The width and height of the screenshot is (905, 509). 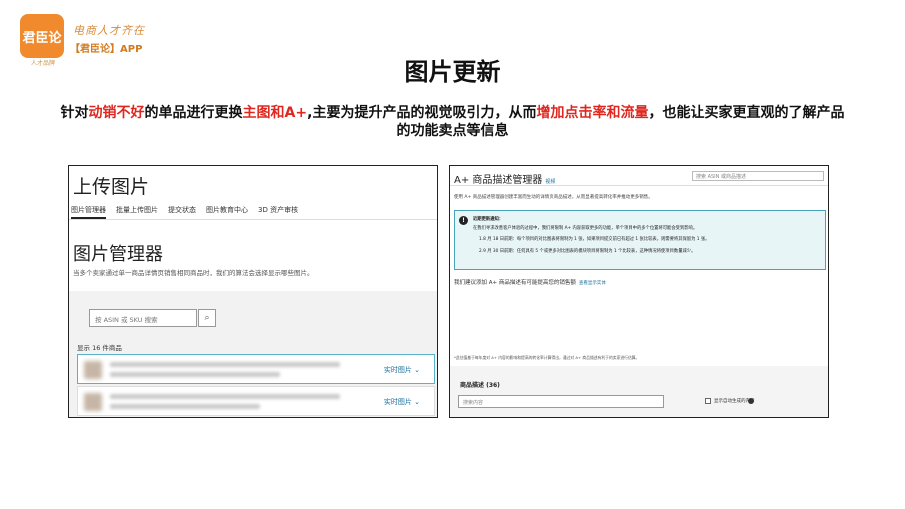 What do you see at coordinates (118, 254) in the screenshot?
I see `manager-title: 图片管理器` at bounding box center [118, 254].